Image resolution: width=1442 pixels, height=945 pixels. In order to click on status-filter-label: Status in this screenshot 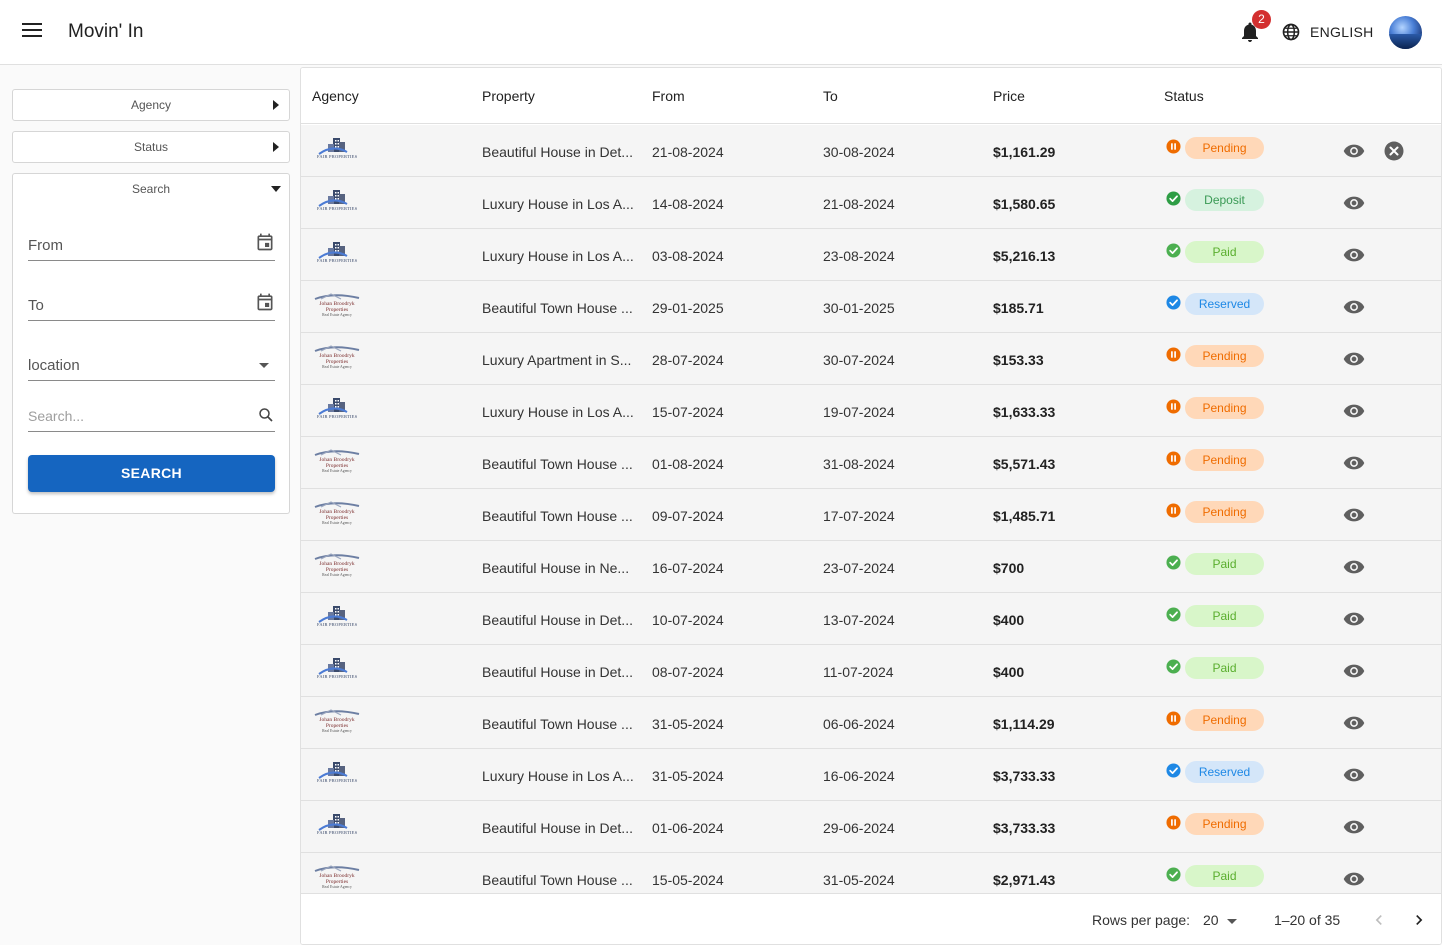, I will do `click(151, 147)`.